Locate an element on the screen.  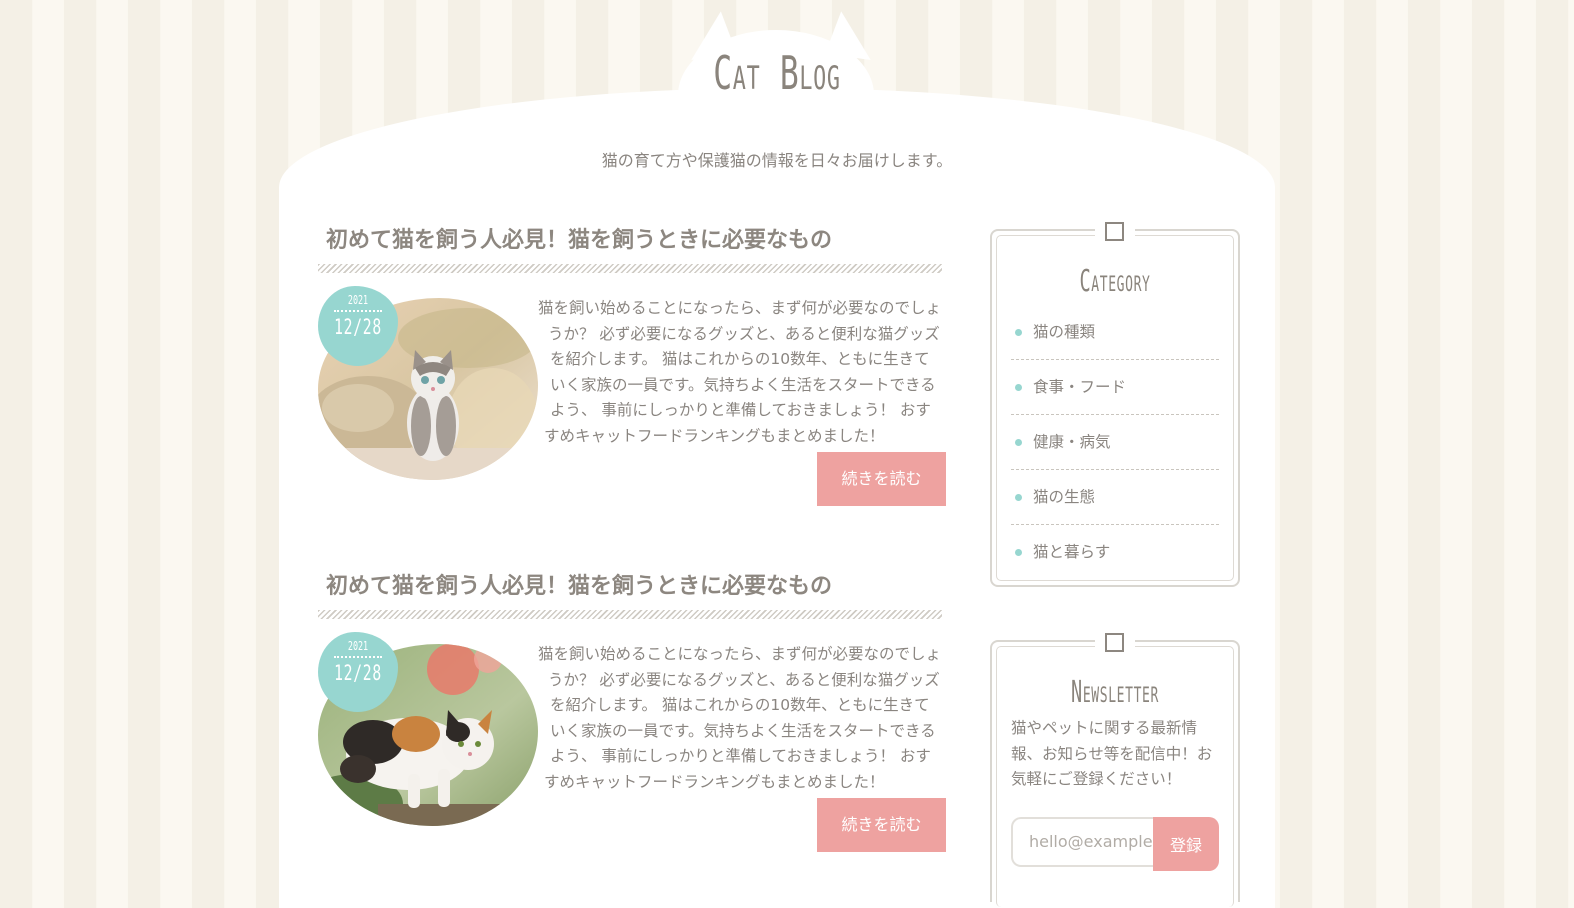
category-item: 食事・フード is located at coordinates (1115, 387).